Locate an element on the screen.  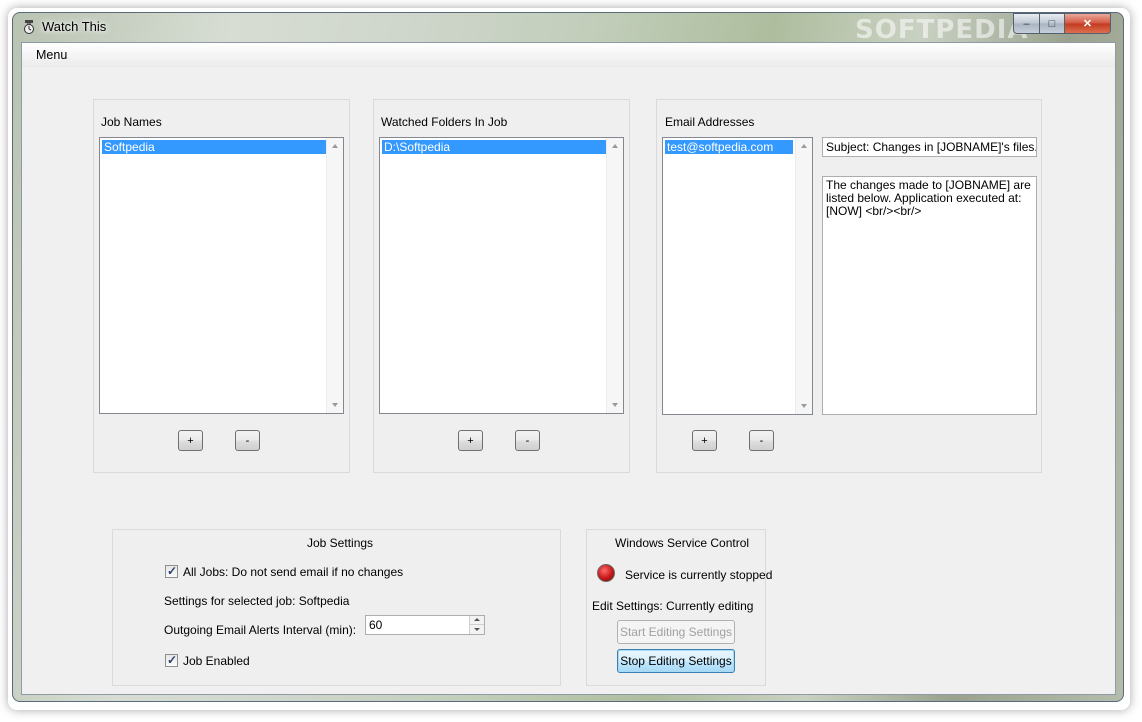
menu-bar: Menu is located at coordinates (568, 55).